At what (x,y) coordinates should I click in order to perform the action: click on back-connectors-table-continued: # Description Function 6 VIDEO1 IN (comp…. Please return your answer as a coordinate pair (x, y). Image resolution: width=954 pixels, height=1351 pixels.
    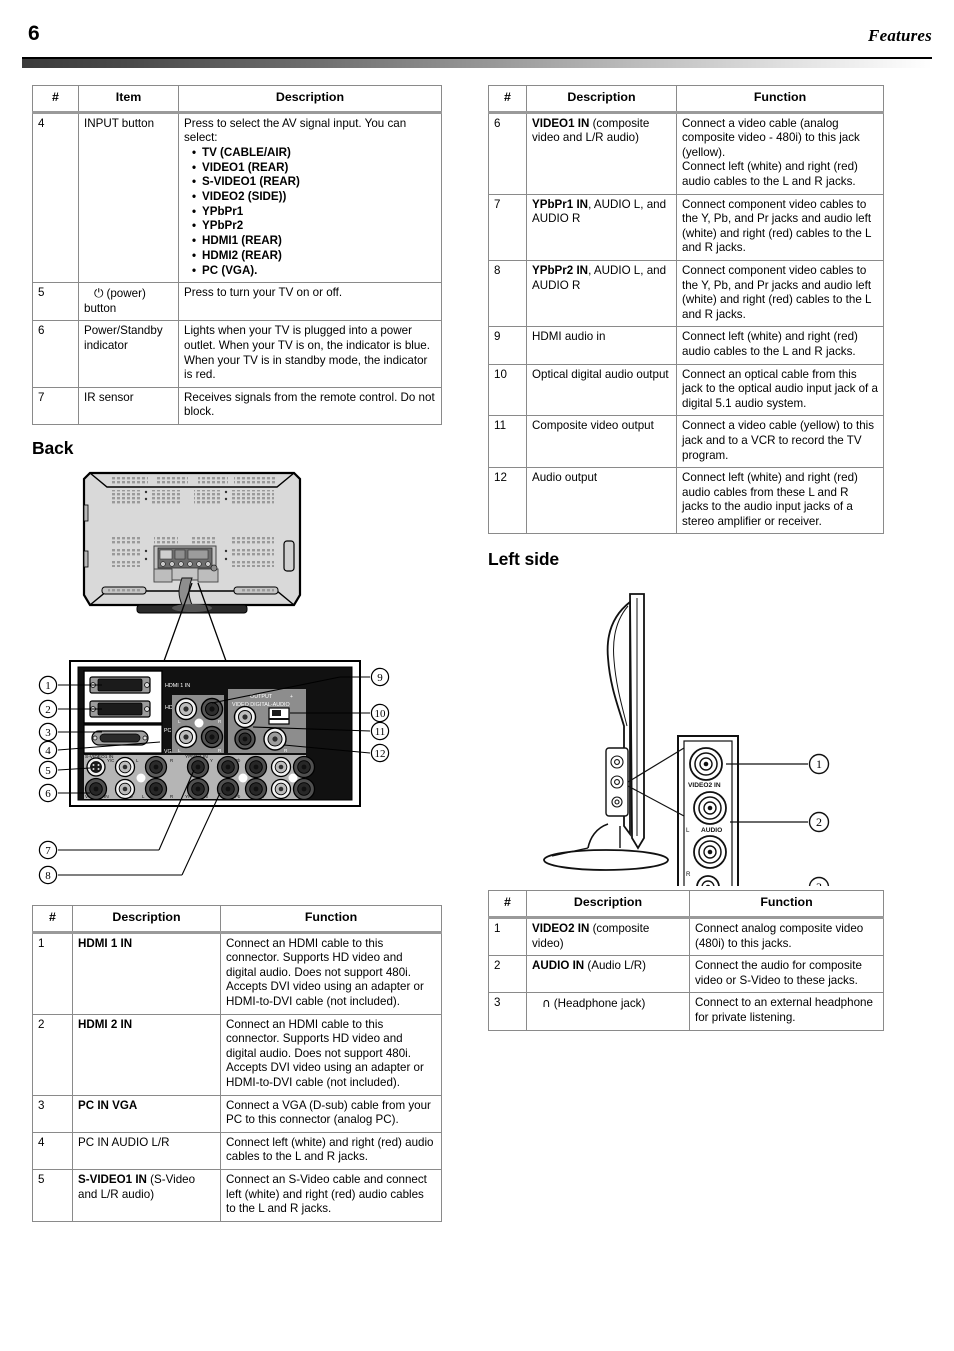
    Looking at the image, I should click on (686, 310).